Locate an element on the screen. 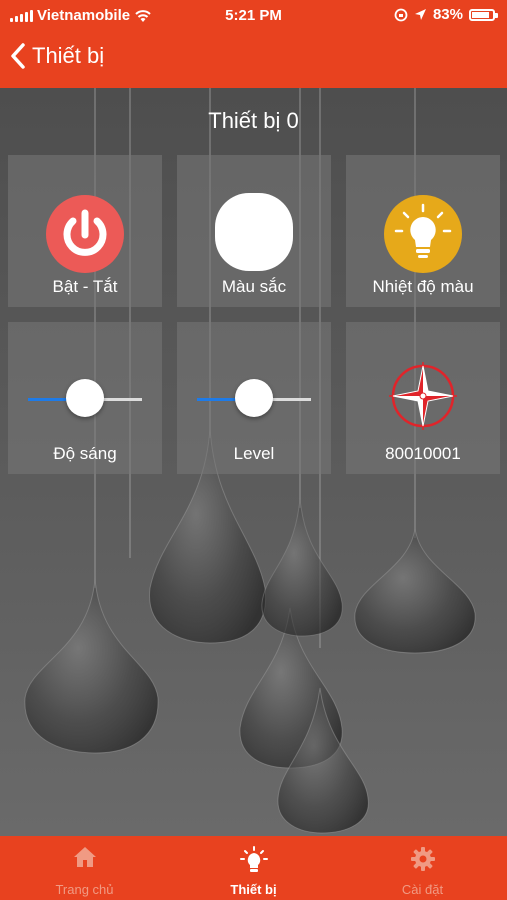 Image resolution: width=507 pixels, height=900 pixels. device-title: Thiết bị 0 is located at coordinates (253, 120).